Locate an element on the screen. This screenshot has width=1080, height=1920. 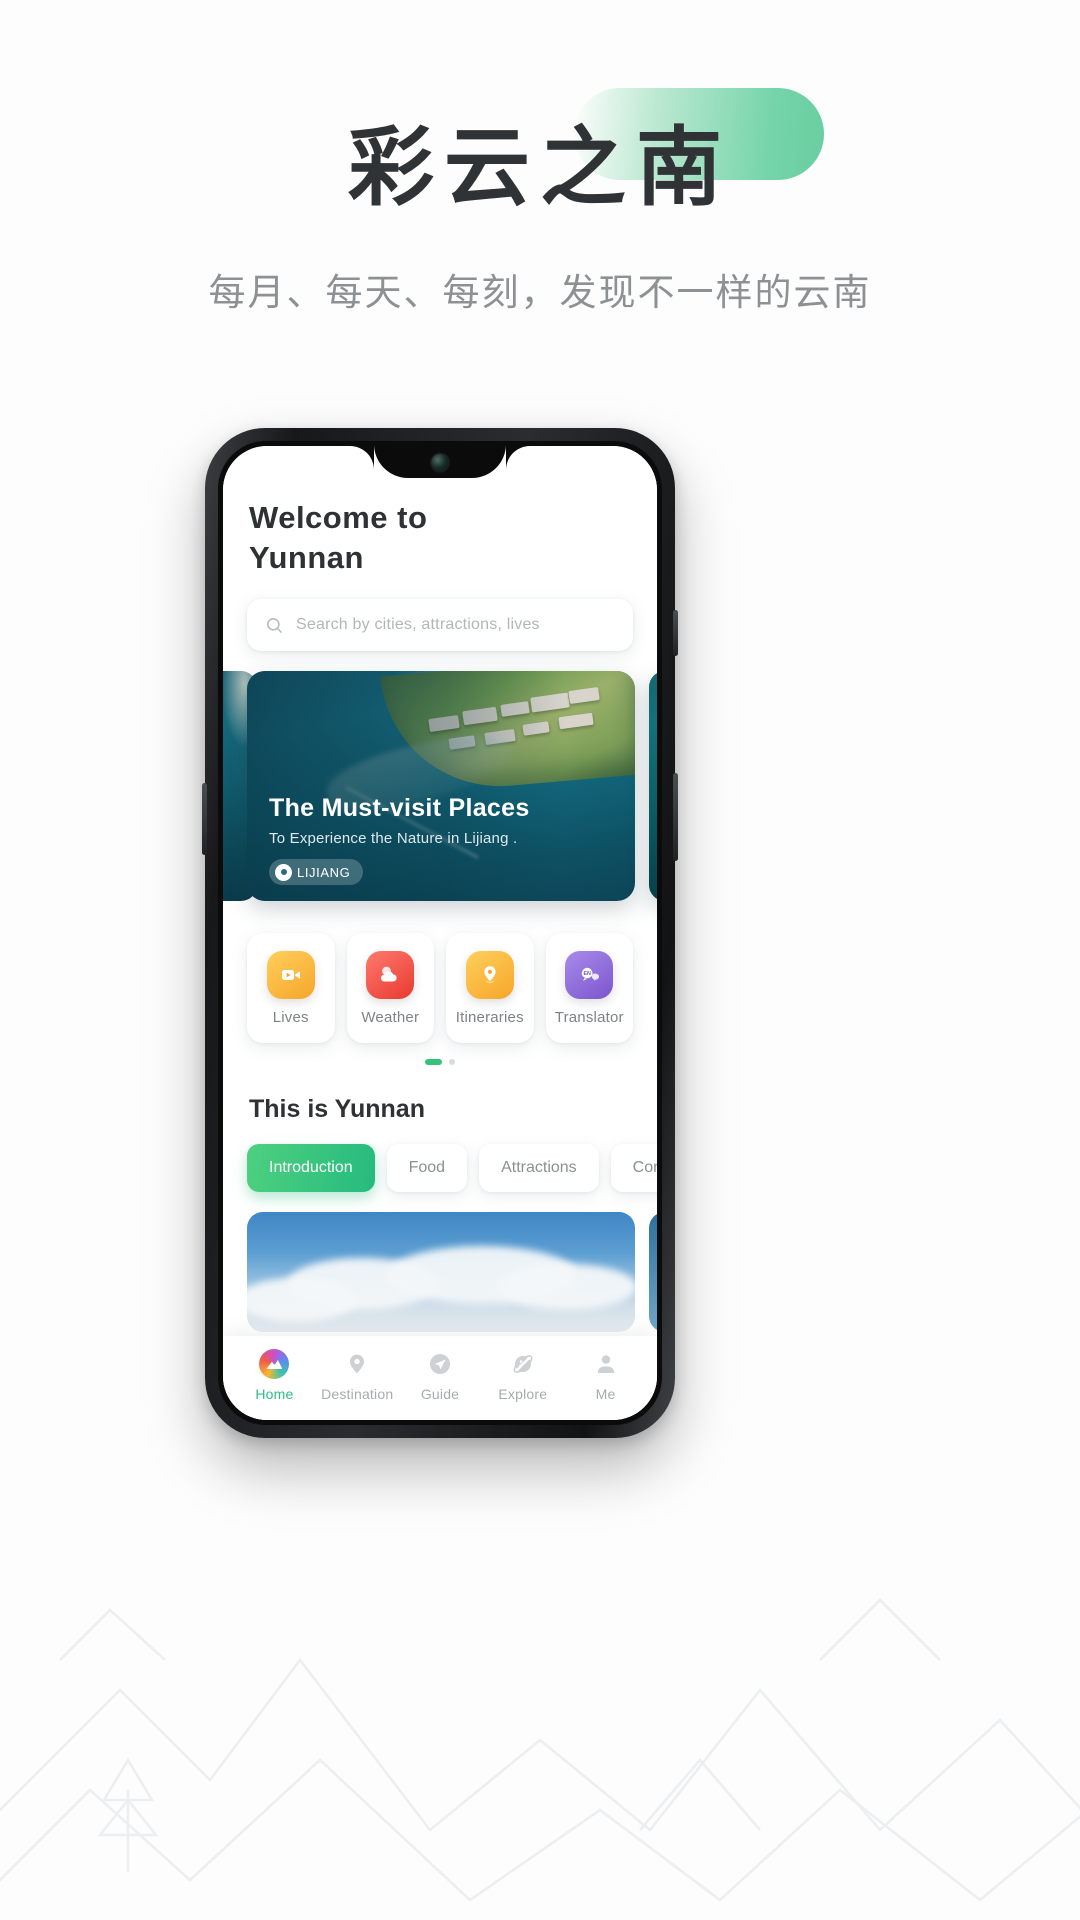
quick-action-translator: EN Translator is located at coordinates (589, 988).